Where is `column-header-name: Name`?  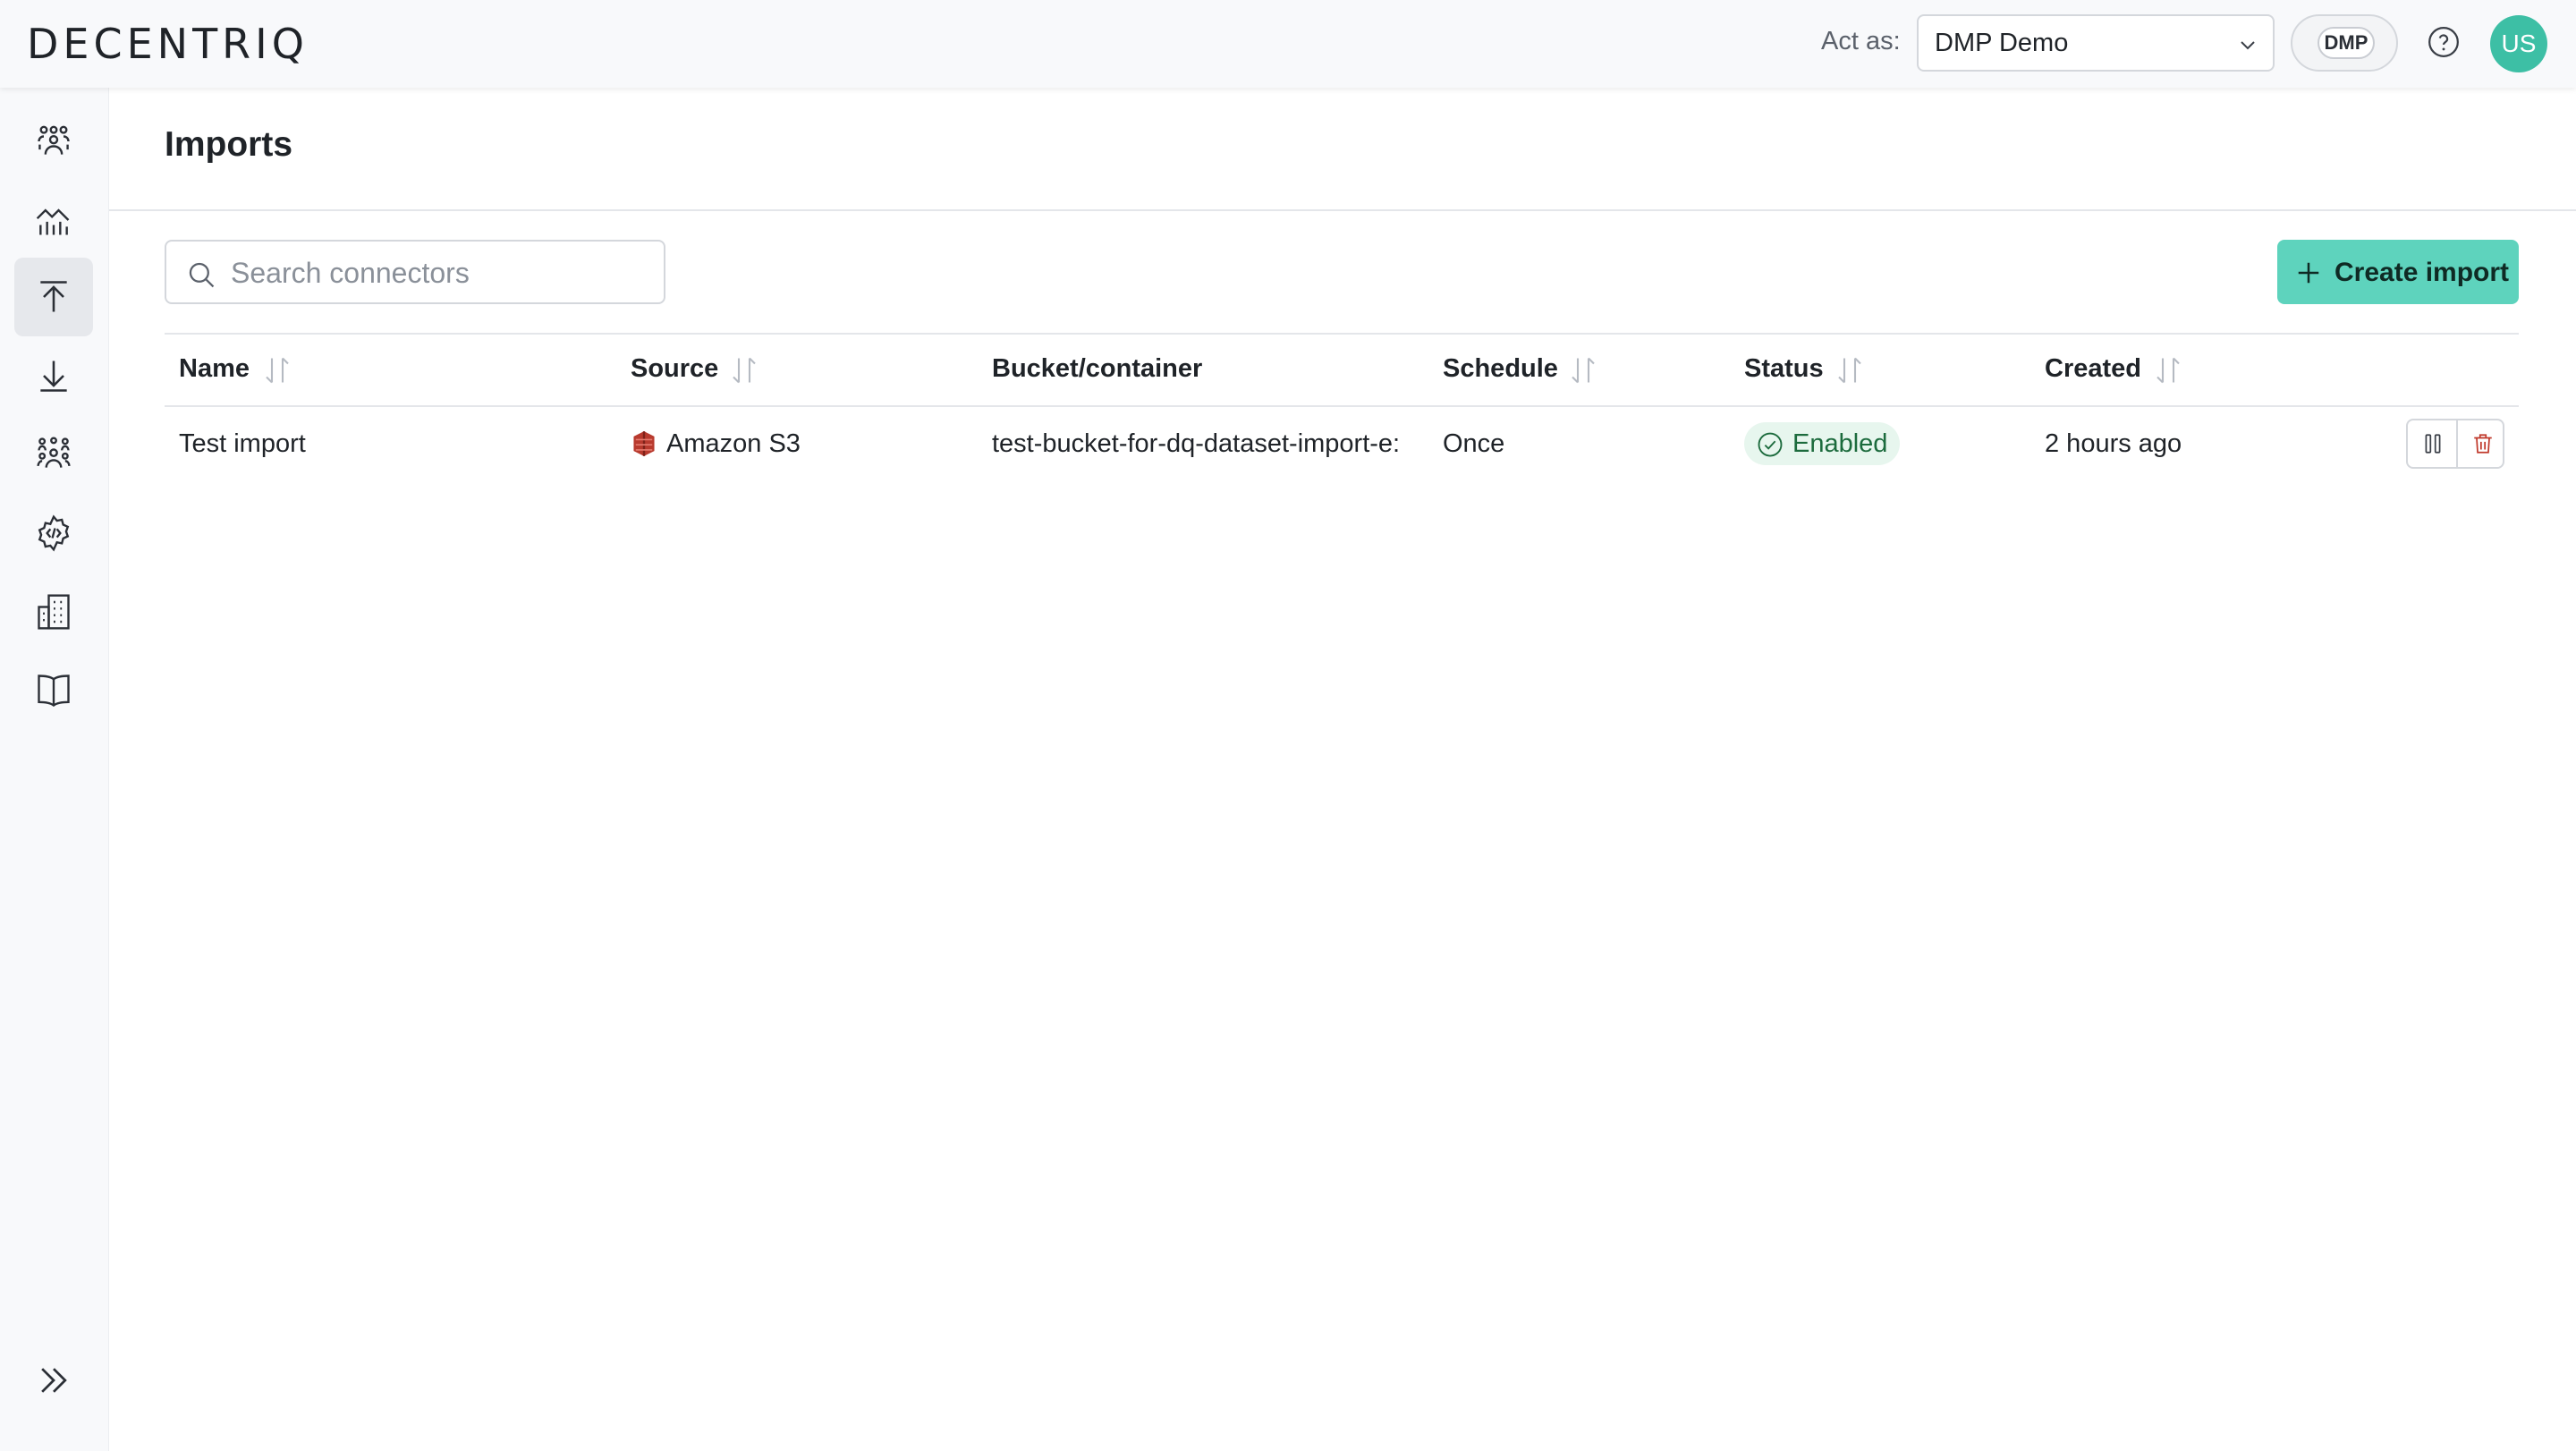
column-header-name: Name is located at coordinates (214, 369).